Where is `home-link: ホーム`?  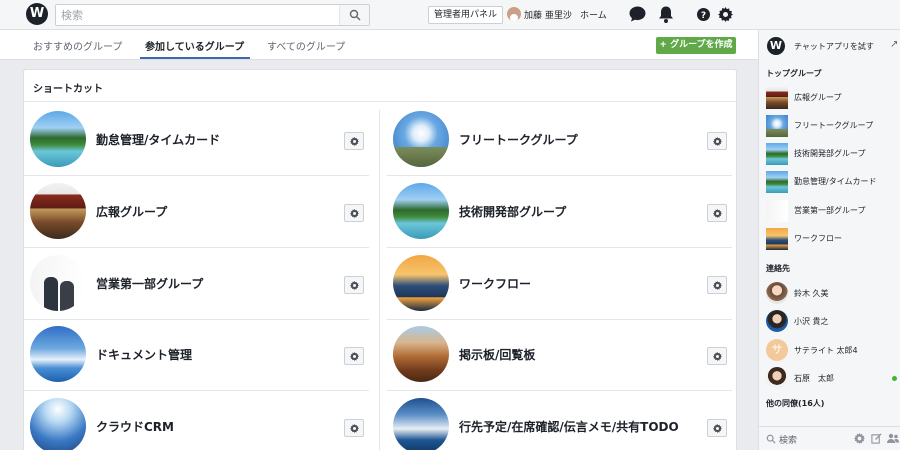
home-link: ホーム is located at coordinates (593, 14).